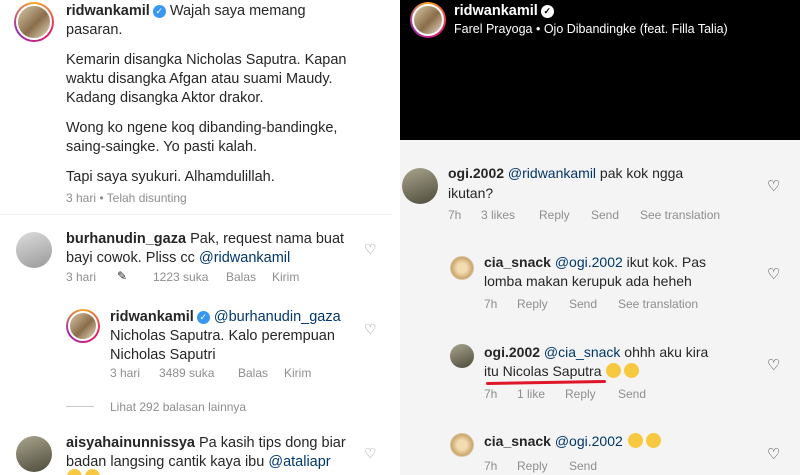  I want to click on post-caption-para2-l2: waktu disangka Afgan atau suami Maudy., so click(199, 79).